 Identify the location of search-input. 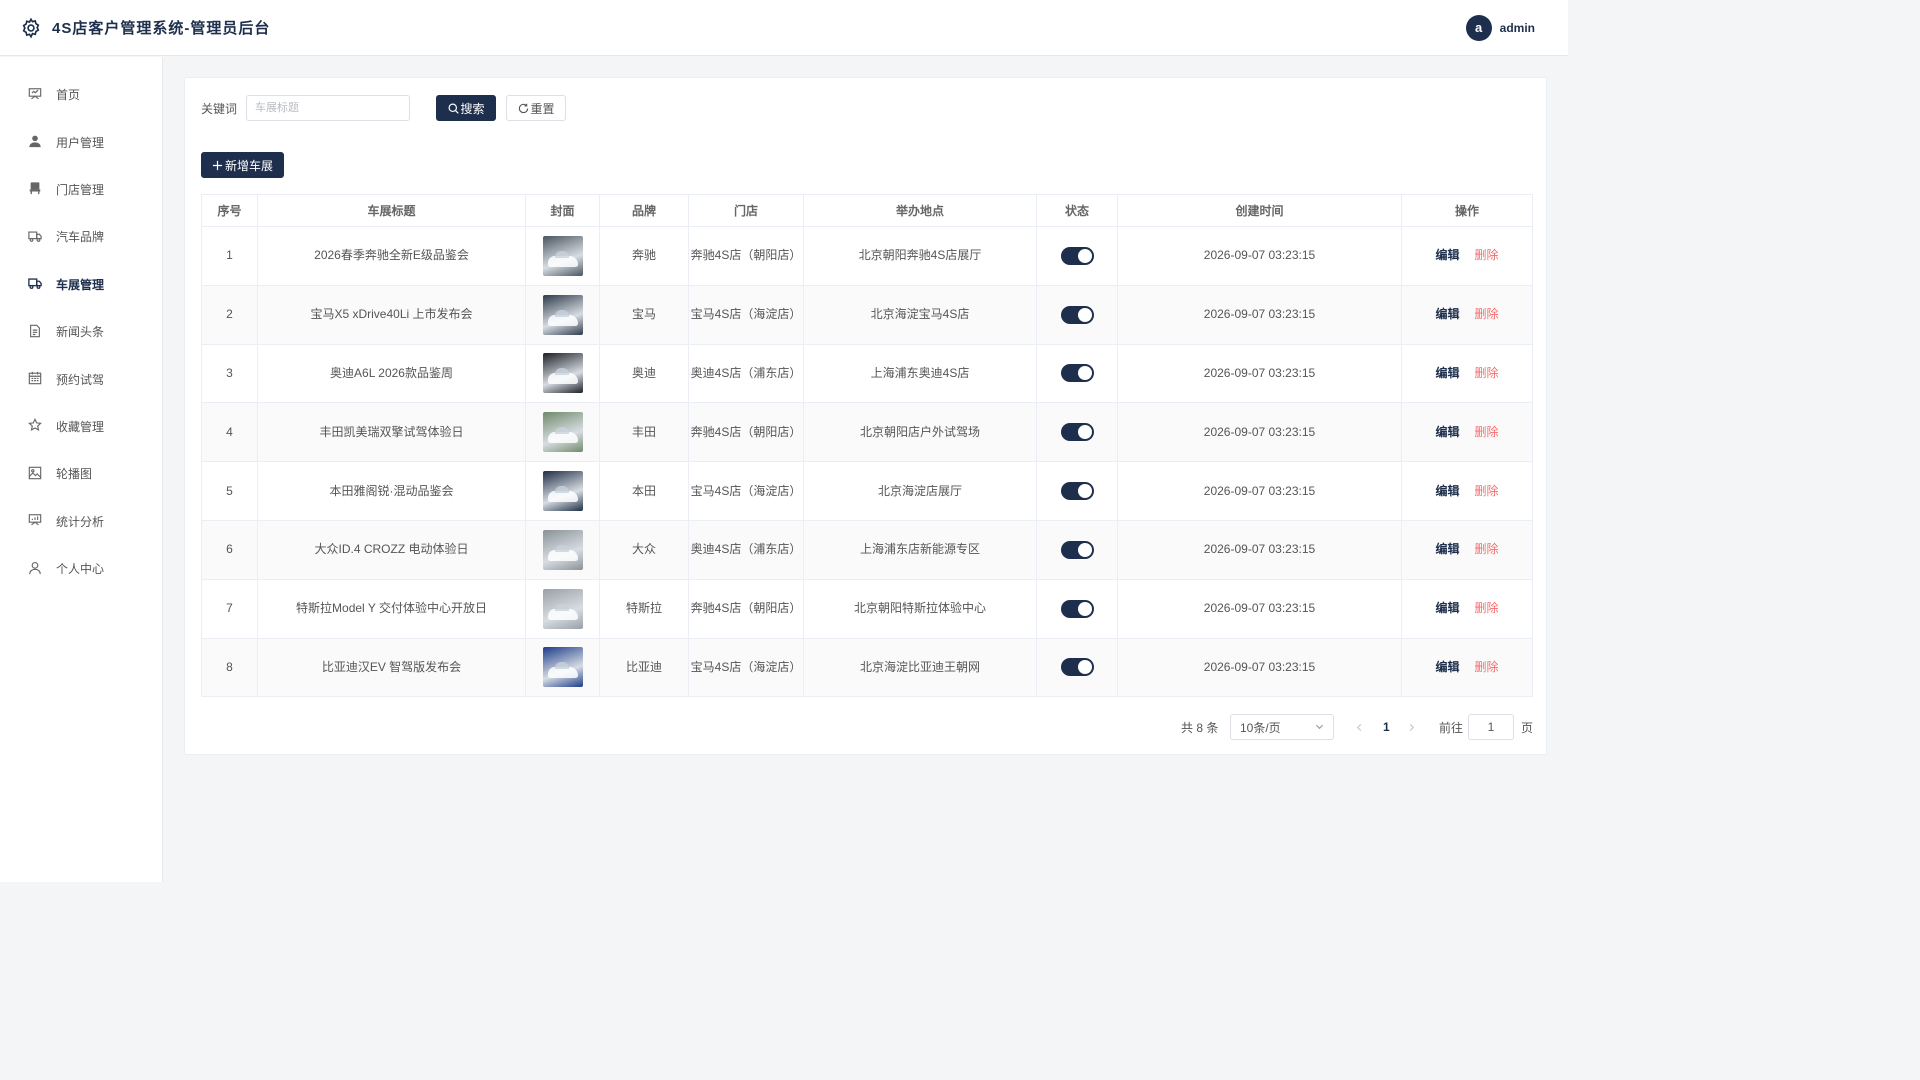
(328, 108).